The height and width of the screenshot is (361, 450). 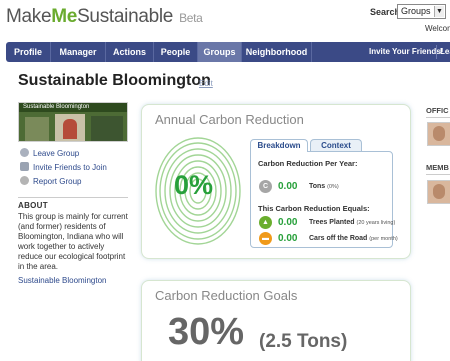 What do you see at coordinates (352, 222) in the screenshot?
I see `trees-unit: Trees Planted (20 years living)` at bounding box center [352, 222].